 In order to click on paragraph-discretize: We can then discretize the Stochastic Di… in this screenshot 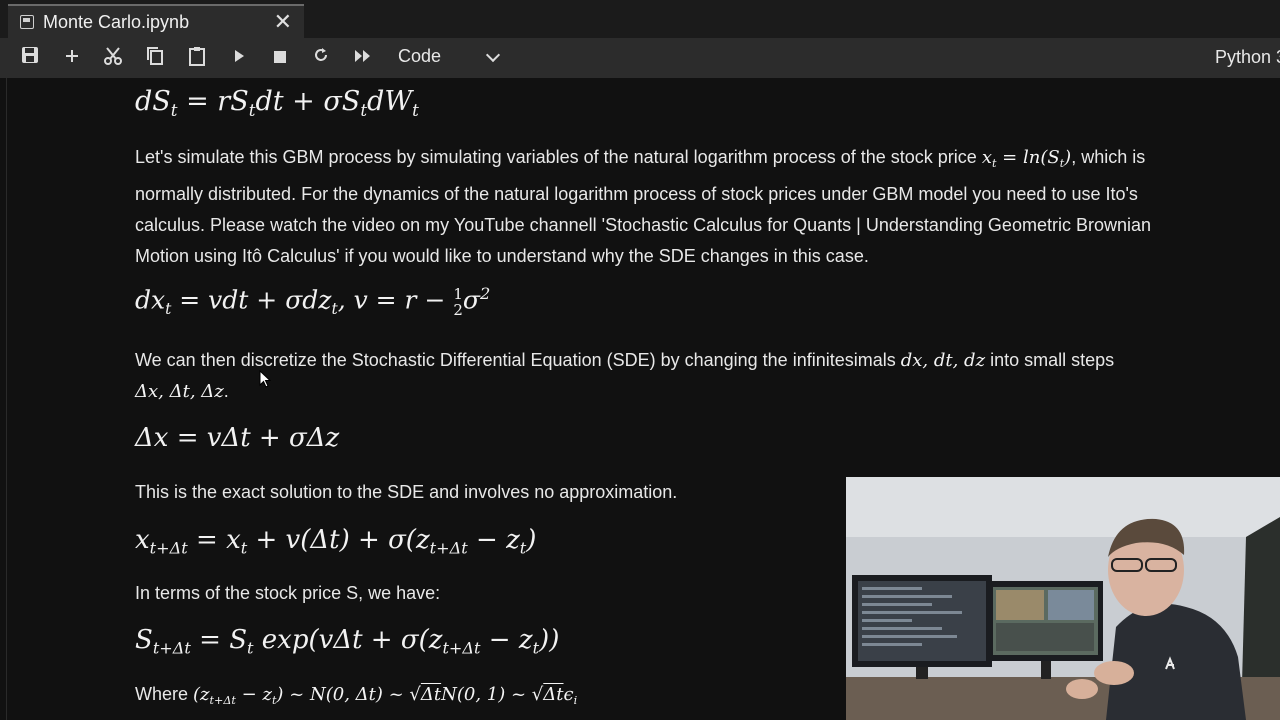, I will do `click(624, 376)`.